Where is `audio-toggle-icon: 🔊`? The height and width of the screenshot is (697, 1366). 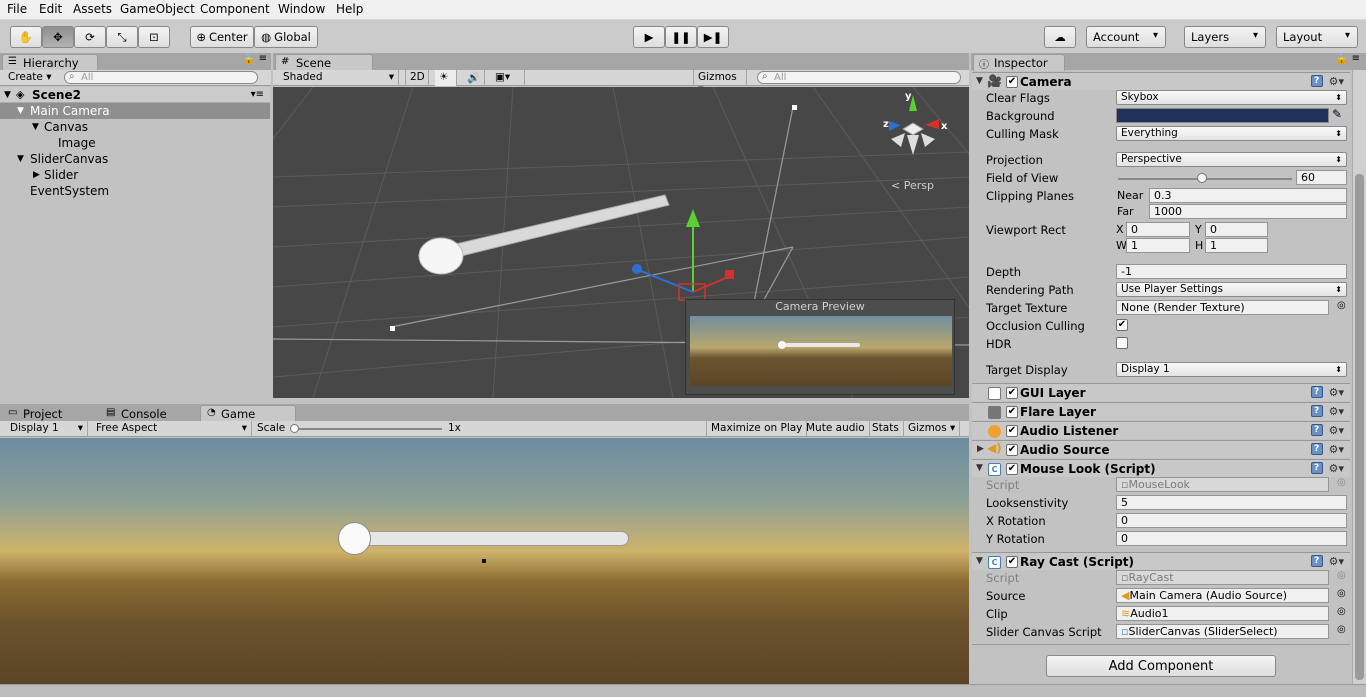
audio-toggle-icon: 🔊 is located at coordinates (474, 78).